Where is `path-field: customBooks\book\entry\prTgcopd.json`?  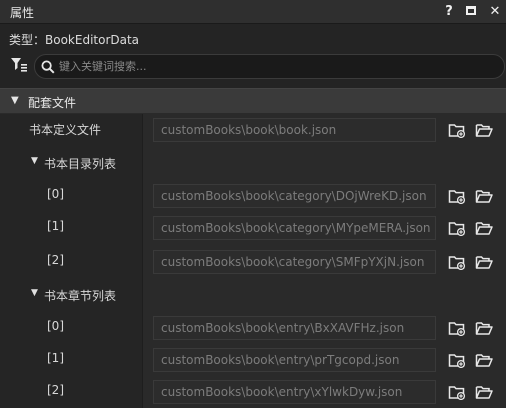
path-field: customBooks\book\entry\prTgcopd.json is located at coordinates (294, 360).